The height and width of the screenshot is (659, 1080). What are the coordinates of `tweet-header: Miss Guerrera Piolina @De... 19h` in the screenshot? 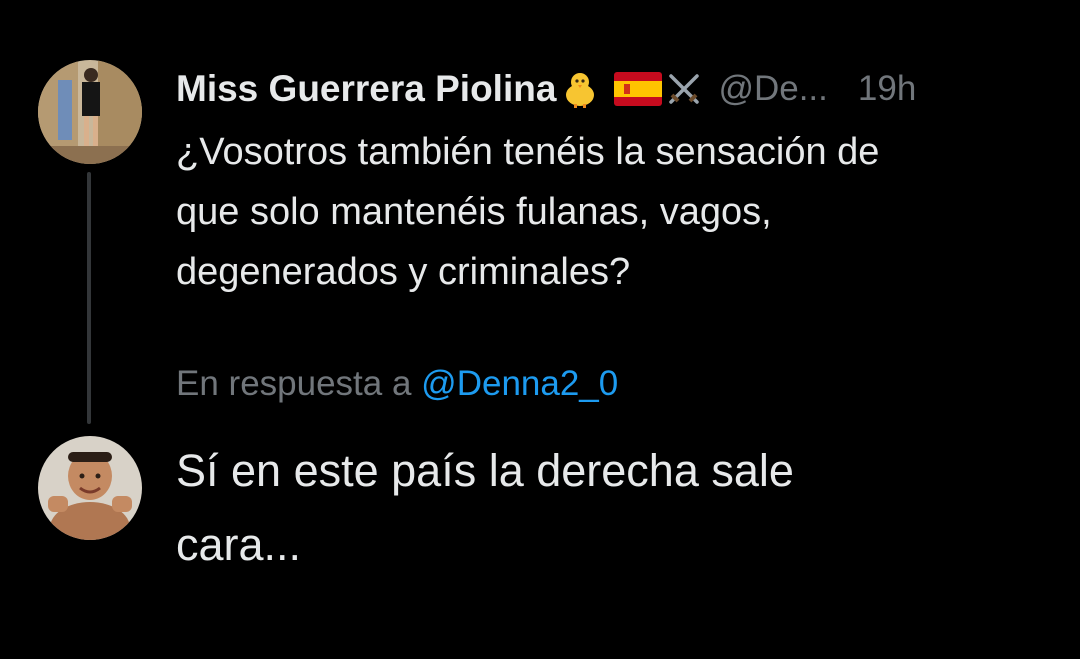 It's located at (616, 89).